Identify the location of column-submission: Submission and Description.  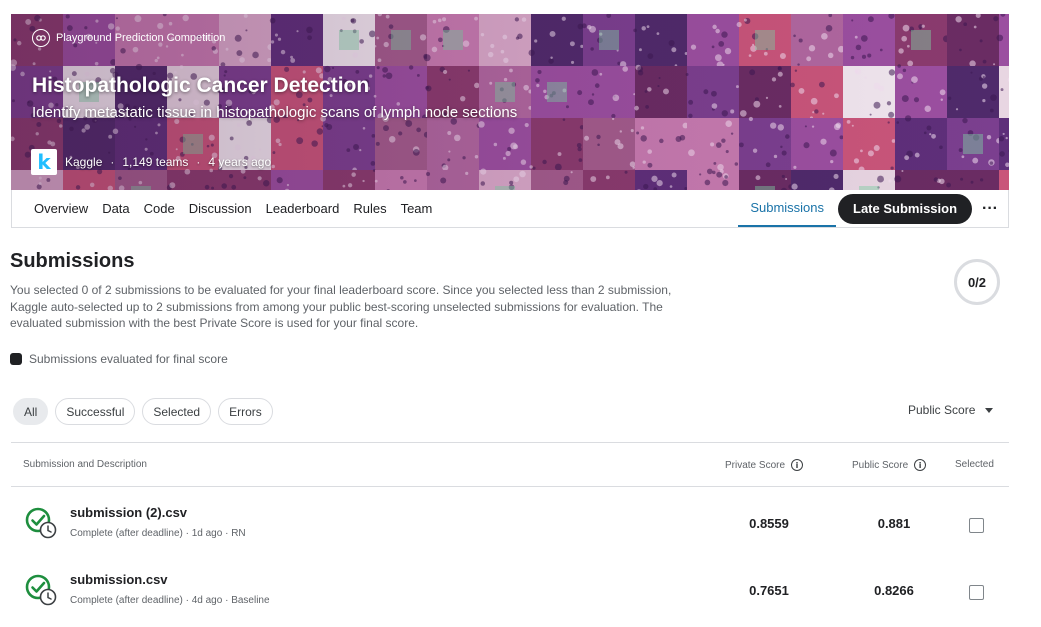
(85, 464).